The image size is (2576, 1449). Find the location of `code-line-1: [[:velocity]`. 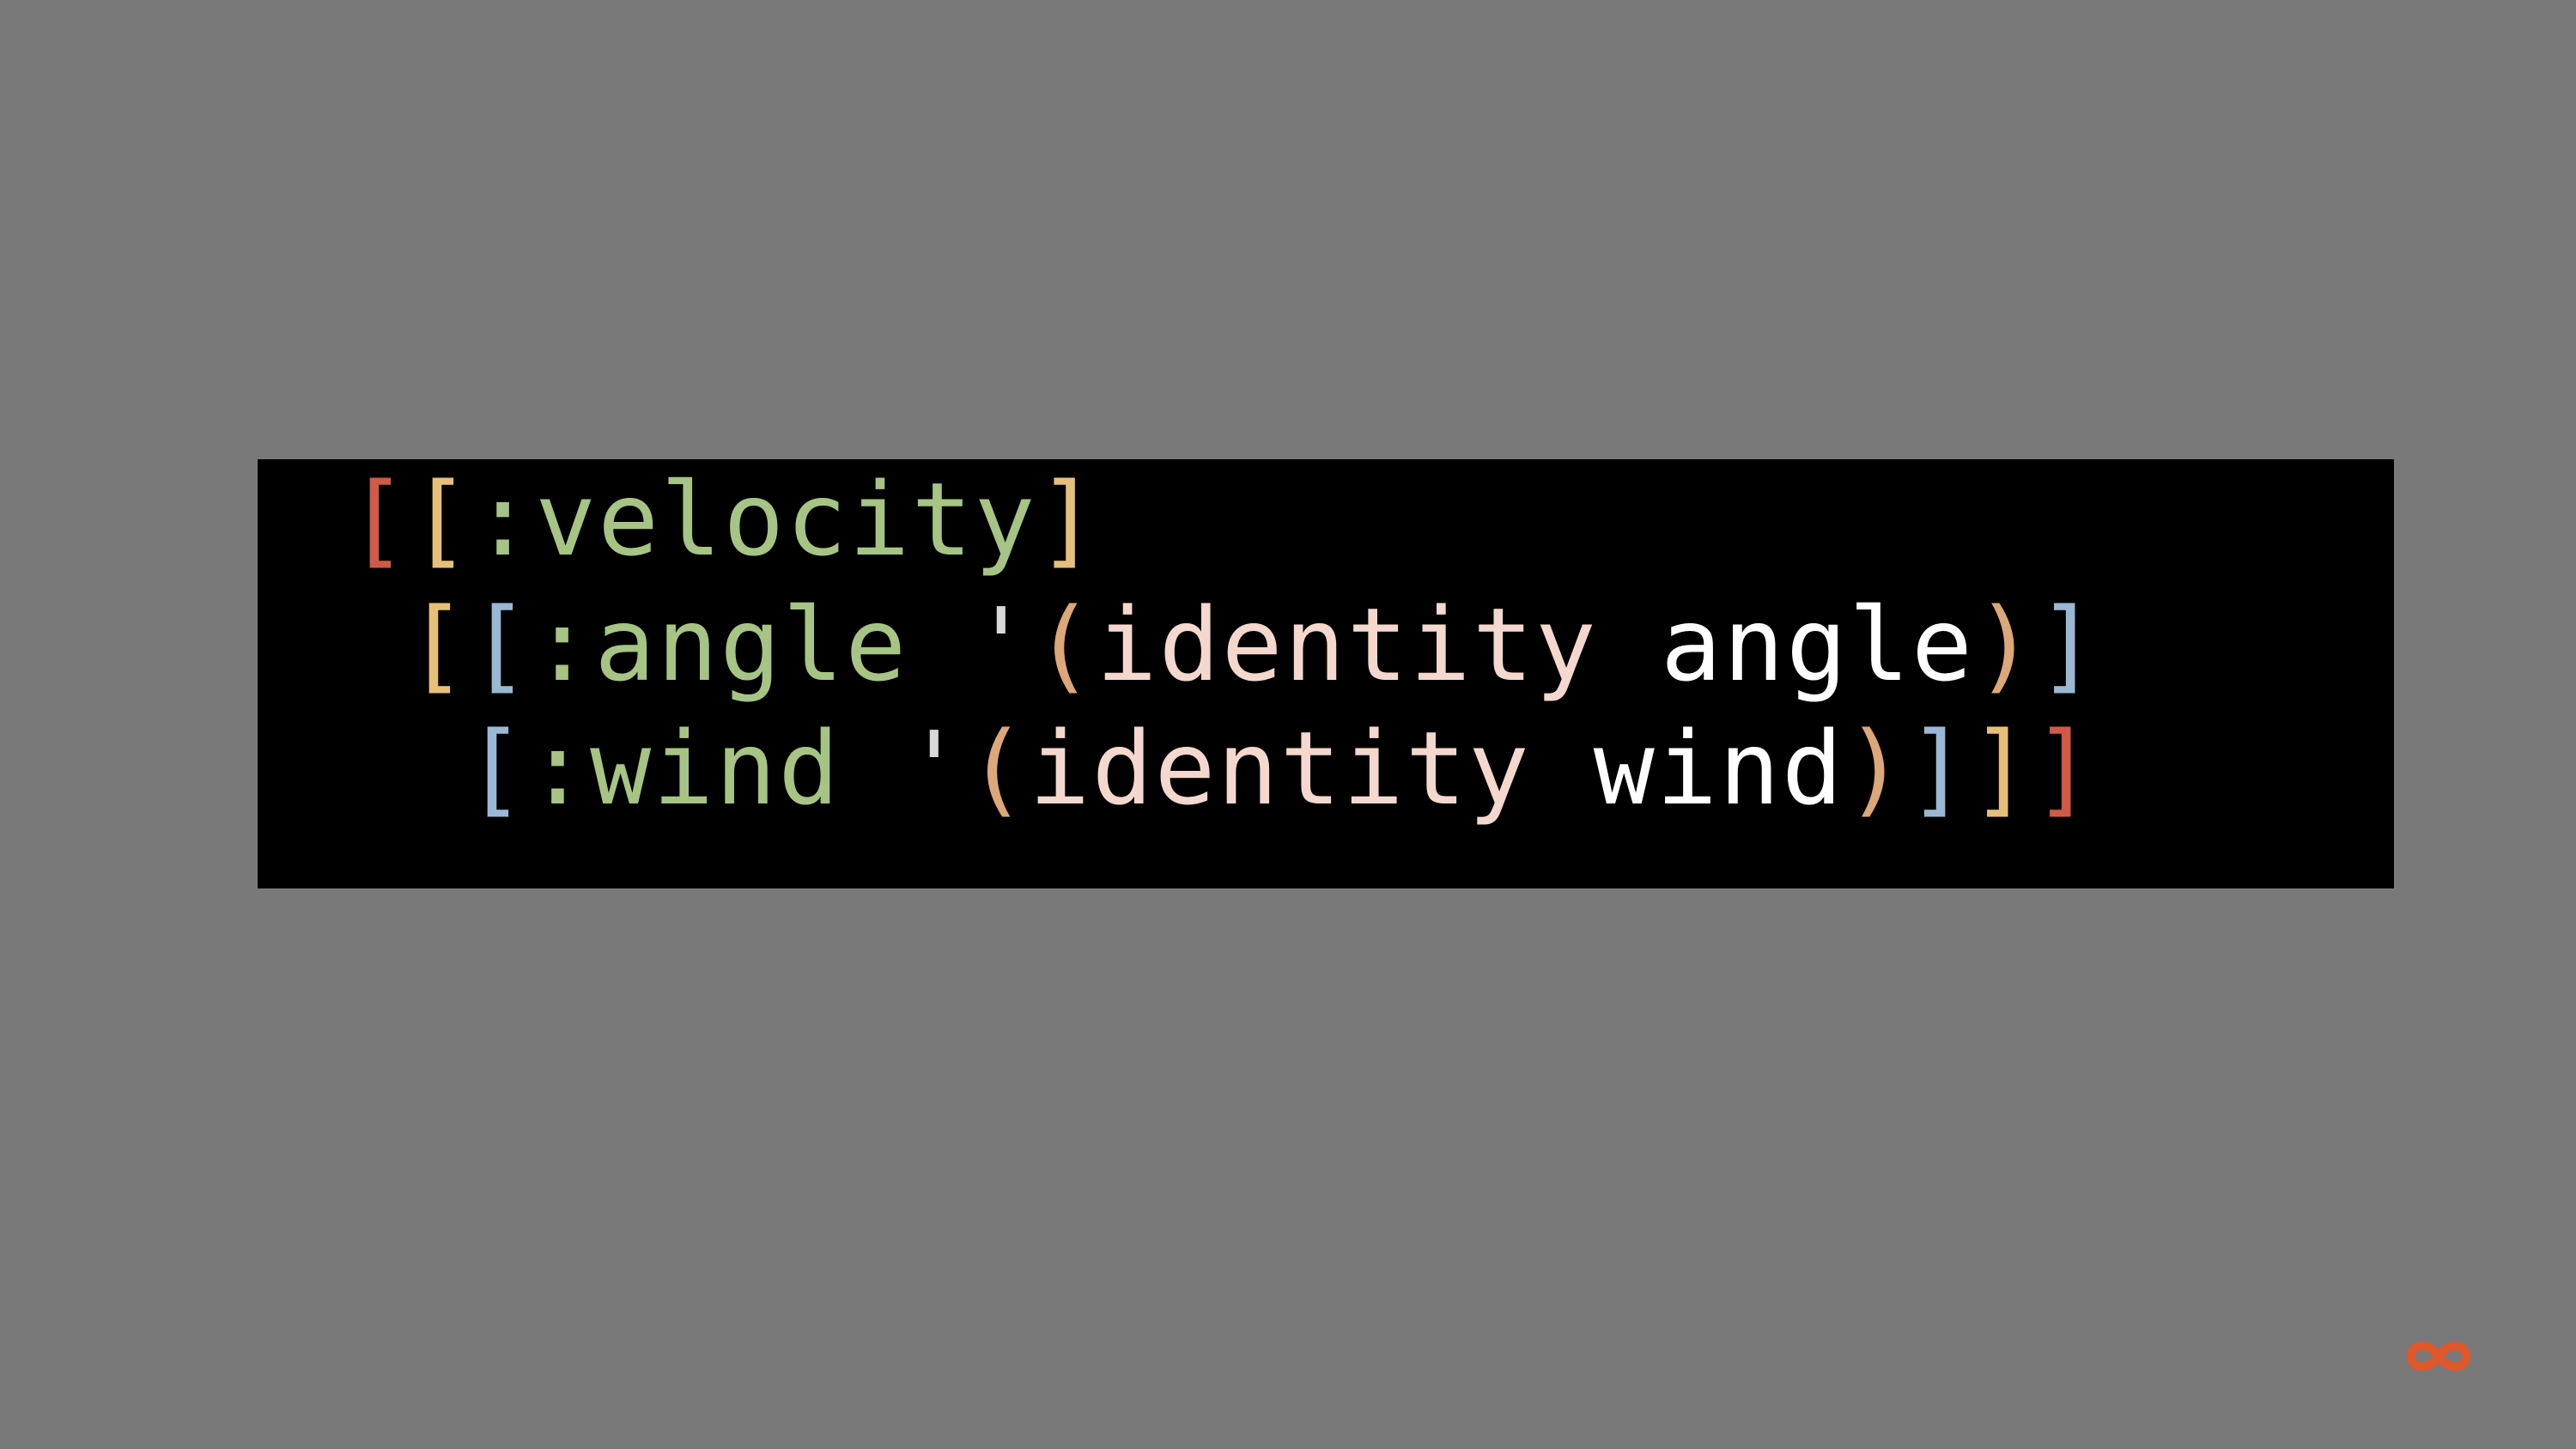

code-line-1: [[:velocity] is located at coordinates (724, 519).